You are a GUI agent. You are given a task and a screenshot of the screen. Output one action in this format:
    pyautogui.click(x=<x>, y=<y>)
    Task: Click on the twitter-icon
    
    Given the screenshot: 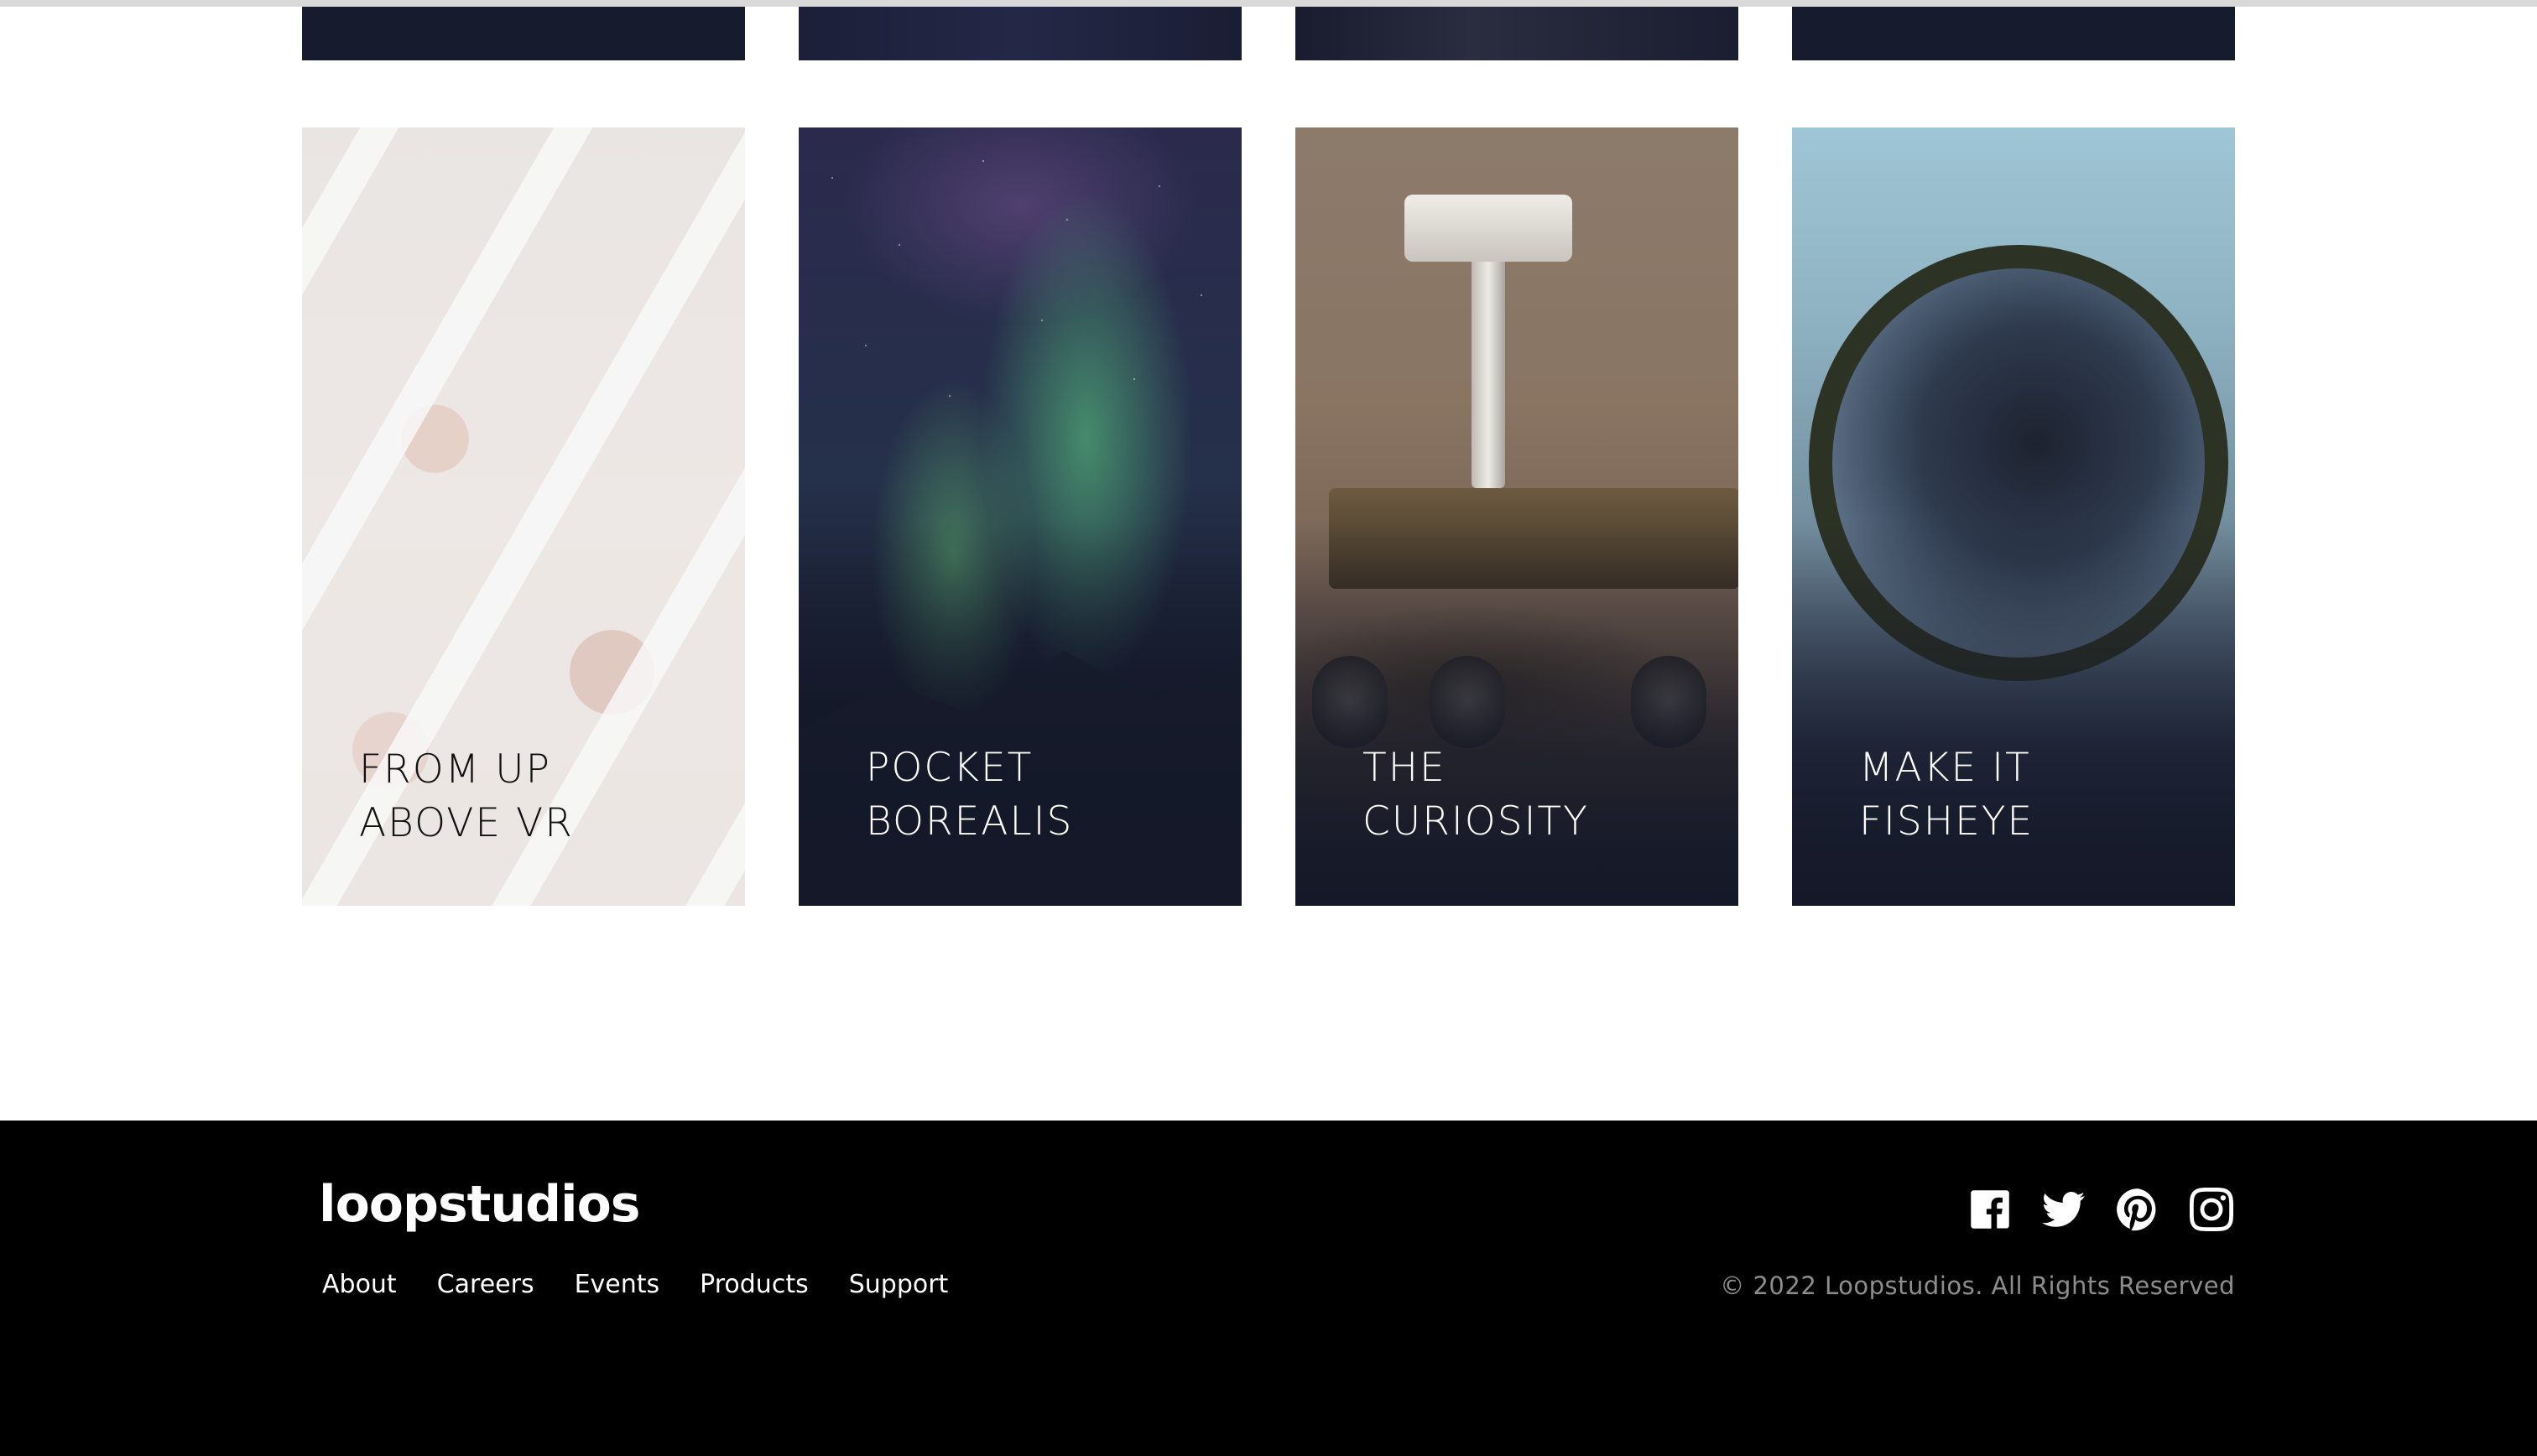 What is the action you would take?
    pyautogui.click(x=2063, y=1209)
    